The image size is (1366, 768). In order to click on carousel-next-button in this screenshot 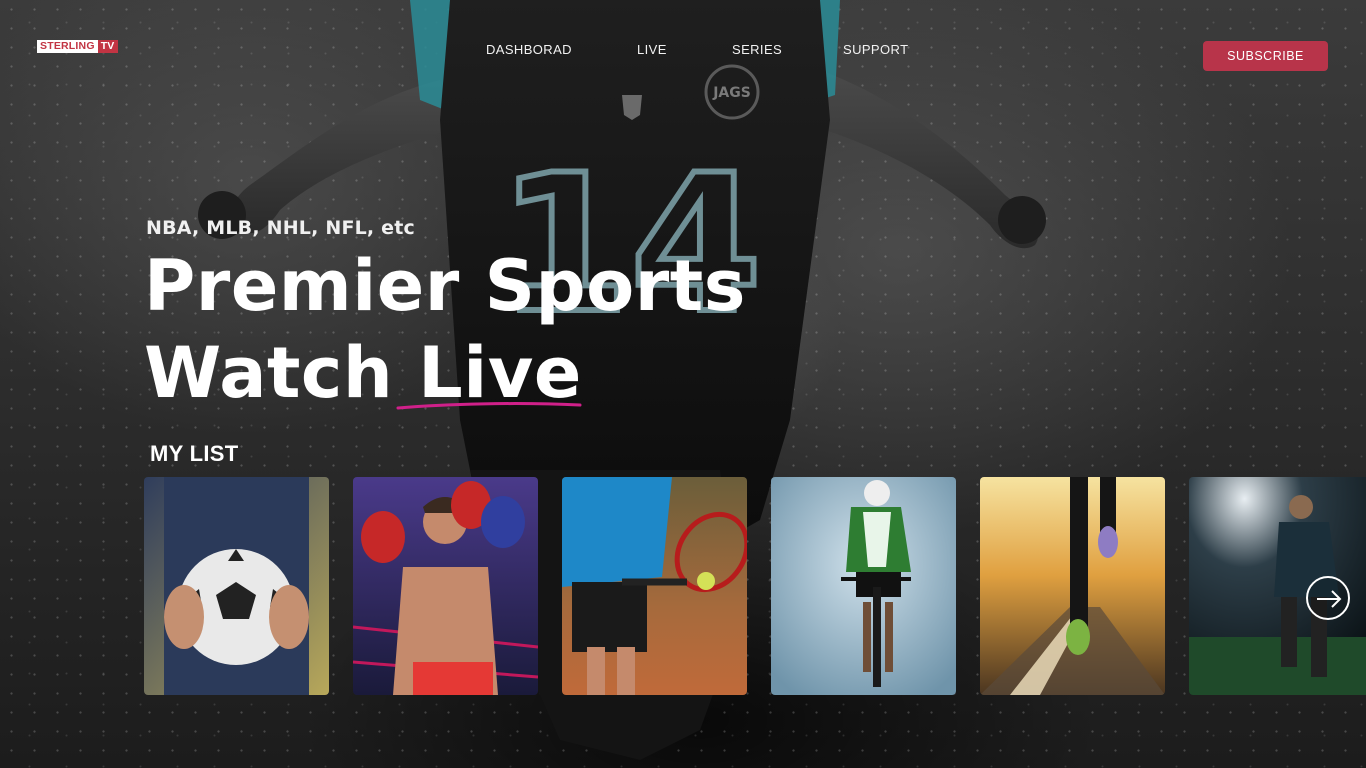, I will do `click(1328, 598)`.